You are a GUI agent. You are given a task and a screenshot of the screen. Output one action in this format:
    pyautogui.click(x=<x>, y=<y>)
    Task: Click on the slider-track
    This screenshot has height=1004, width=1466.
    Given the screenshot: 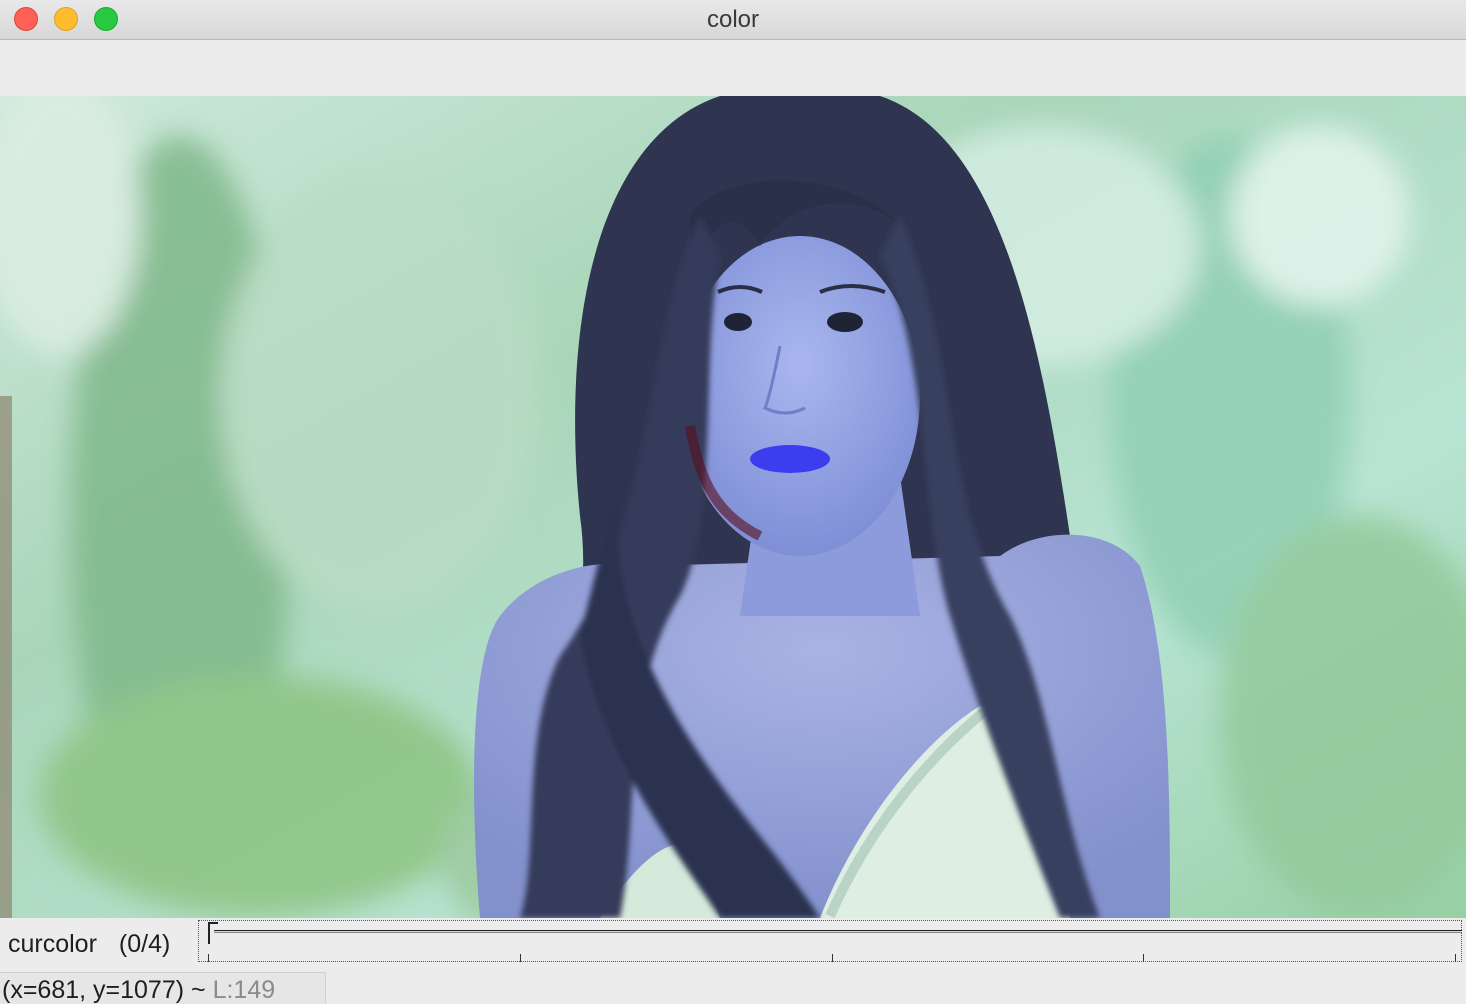 What is the action you would take?
    pyautogui.click(x=838, y=931)
    